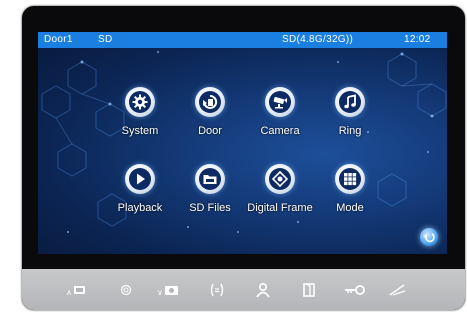 The width and height of the screenshot is (467, 315). I want to click on hangup-button, so click(398, 290).